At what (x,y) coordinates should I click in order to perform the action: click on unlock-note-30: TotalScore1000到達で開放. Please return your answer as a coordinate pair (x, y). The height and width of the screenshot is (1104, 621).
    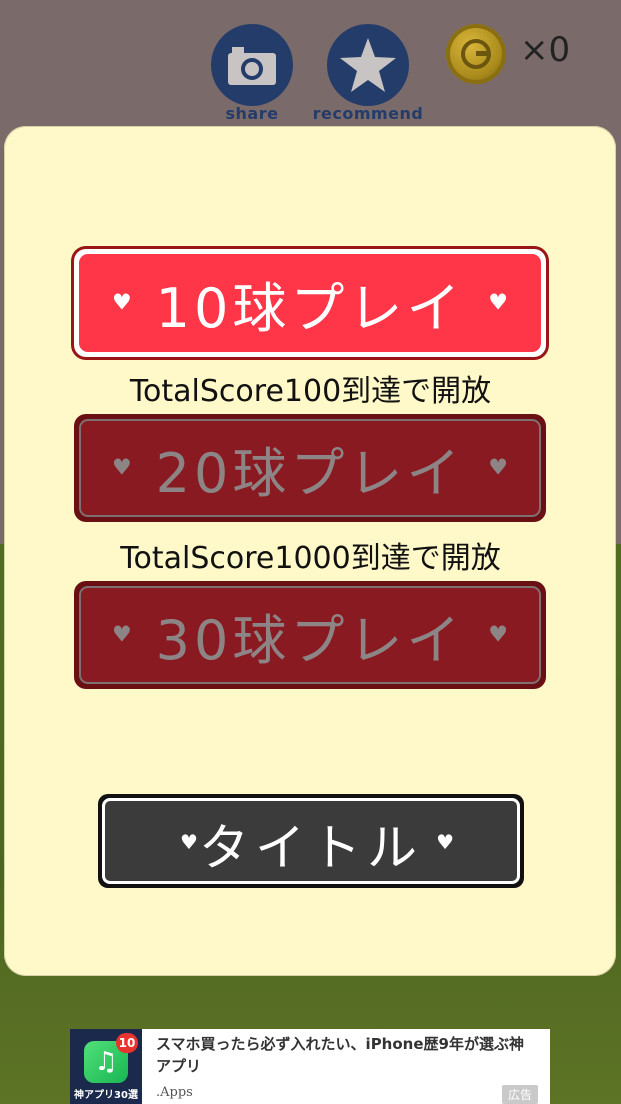
    Looking at the image, I should click on (310, 558).